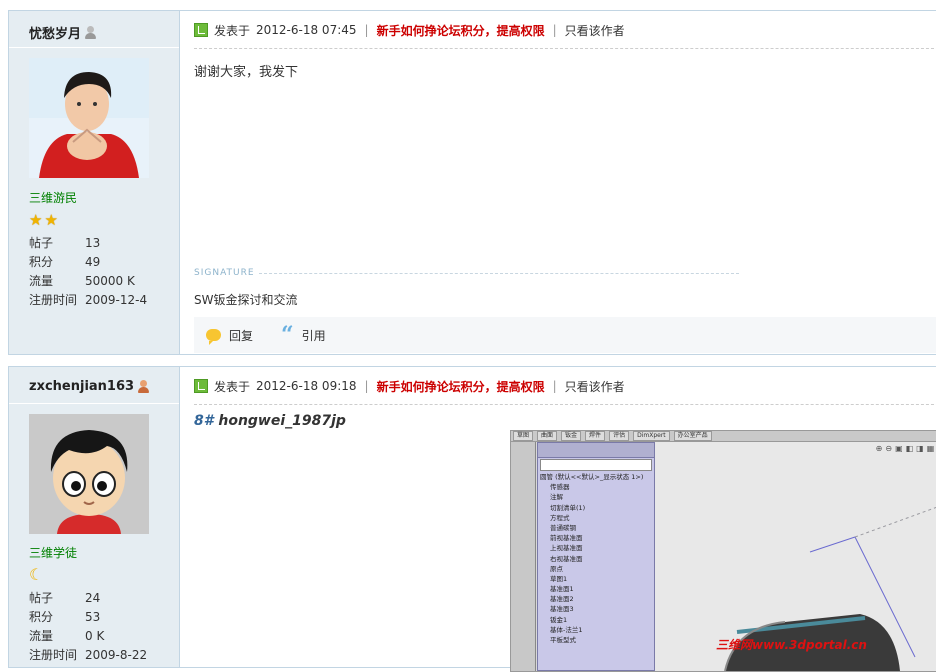 The image size is (936, 672). What do you see at coordinates (241, 335) in the screenshot?
I see `reply-label: 回复` at bounding box center [241, 335].